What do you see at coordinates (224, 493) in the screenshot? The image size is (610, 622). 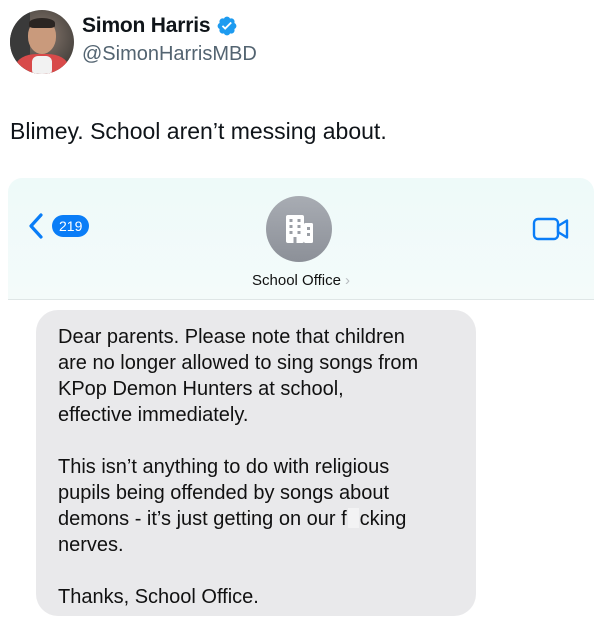 I see `message-line: pupils being offended by songs about` at bounding box center [224, 493].